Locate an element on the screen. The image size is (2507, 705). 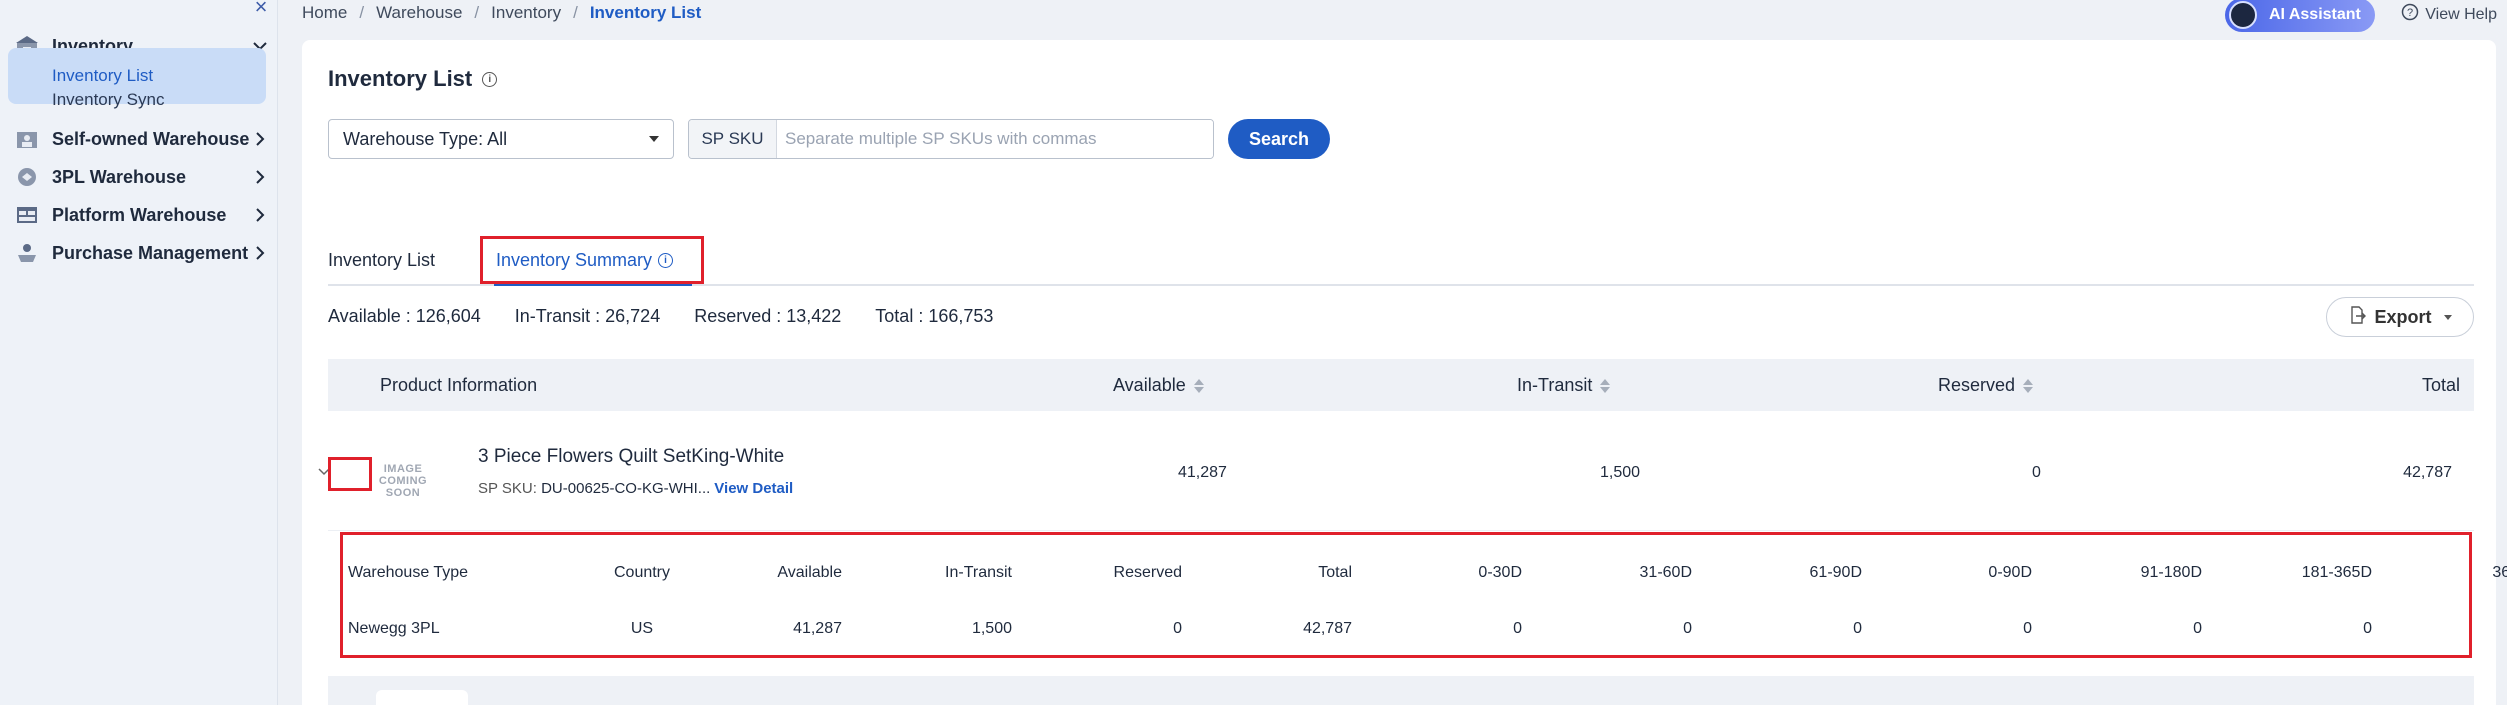
product-image-placeholder: IMAGE COMING SOON is located at coordinates (403, 481).